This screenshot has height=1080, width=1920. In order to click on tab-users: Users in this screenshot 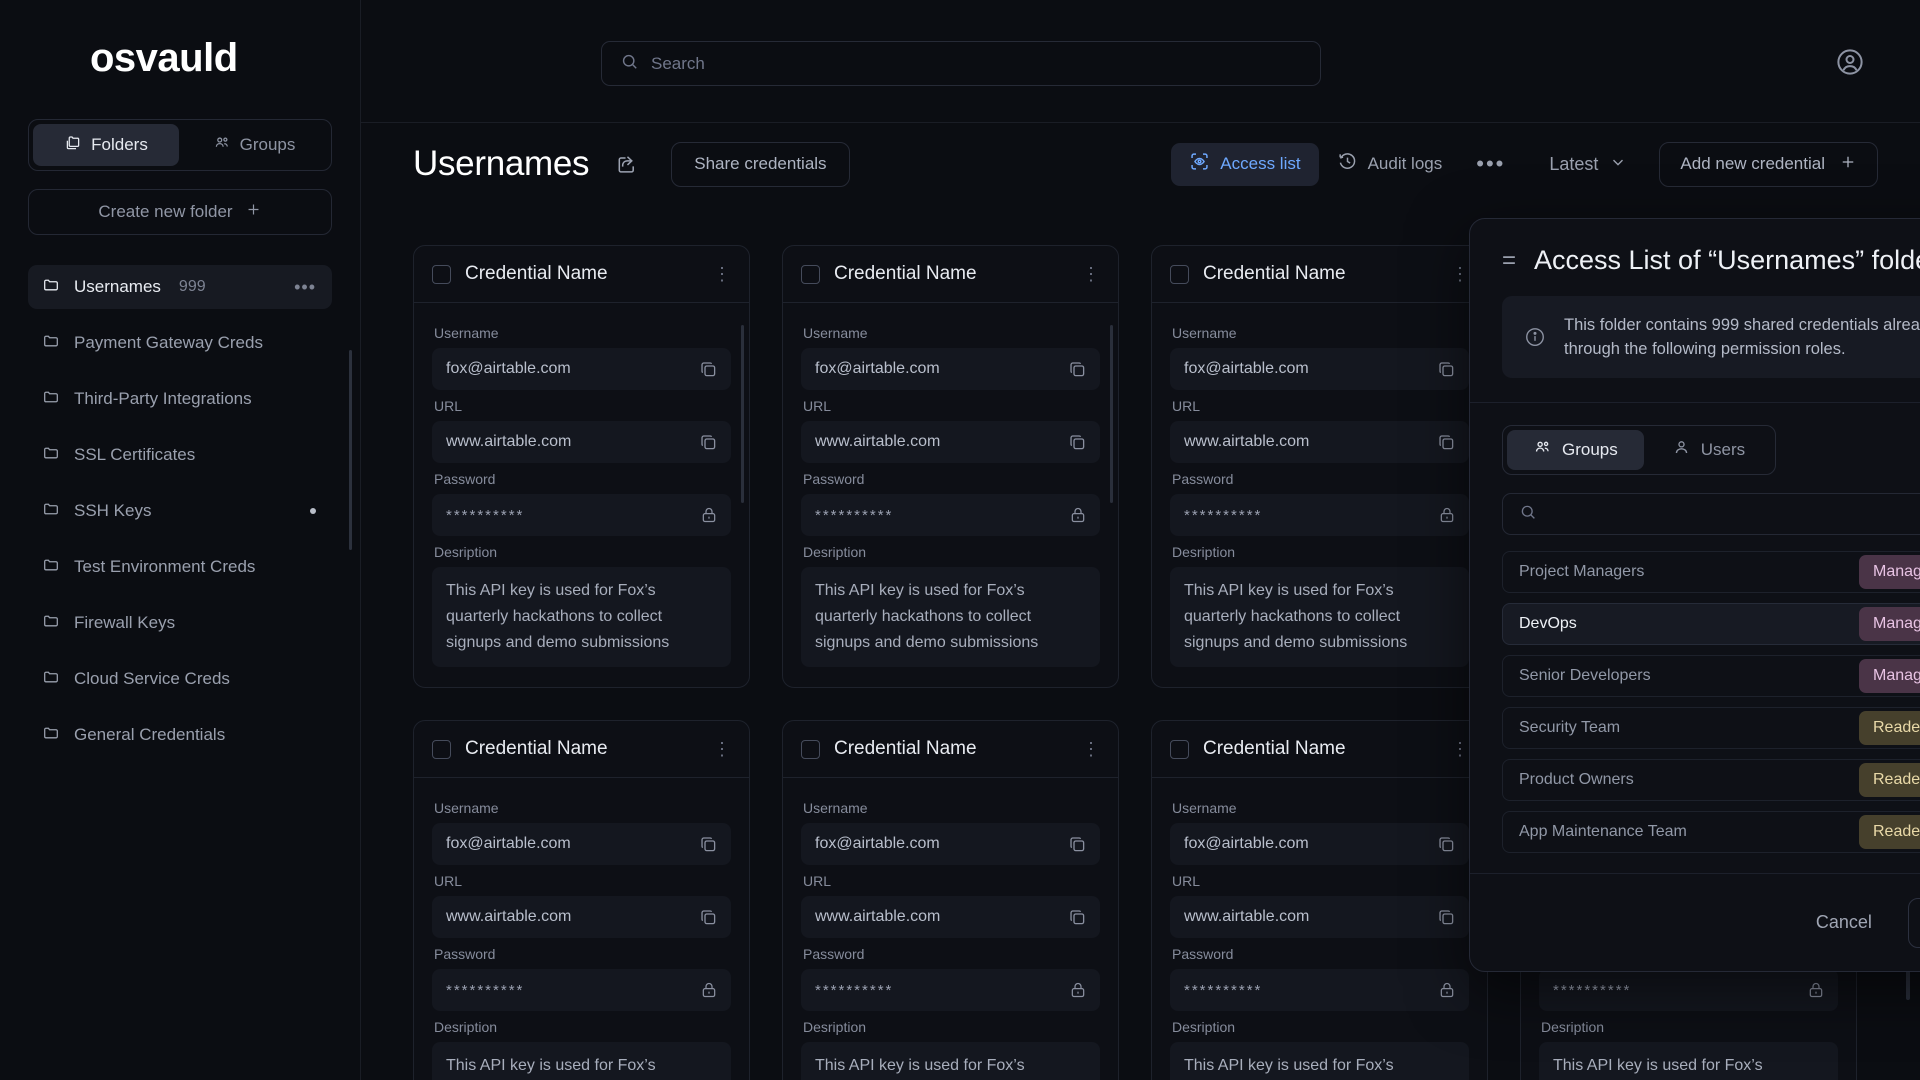, I will do `click(1708, 450)`.